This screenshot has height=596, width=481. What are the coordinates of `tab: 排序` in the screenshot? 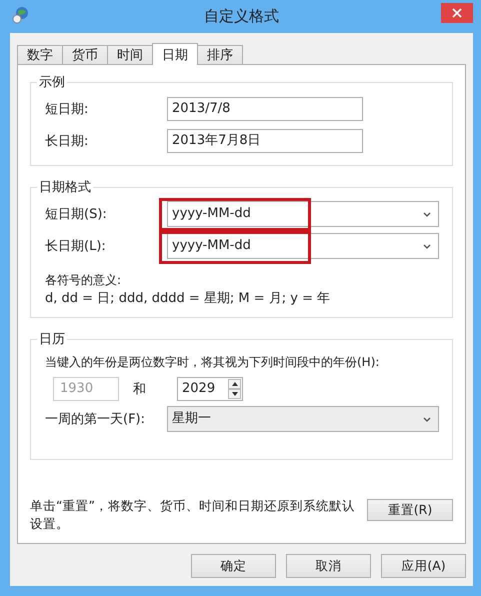 It's located at (220, 54).